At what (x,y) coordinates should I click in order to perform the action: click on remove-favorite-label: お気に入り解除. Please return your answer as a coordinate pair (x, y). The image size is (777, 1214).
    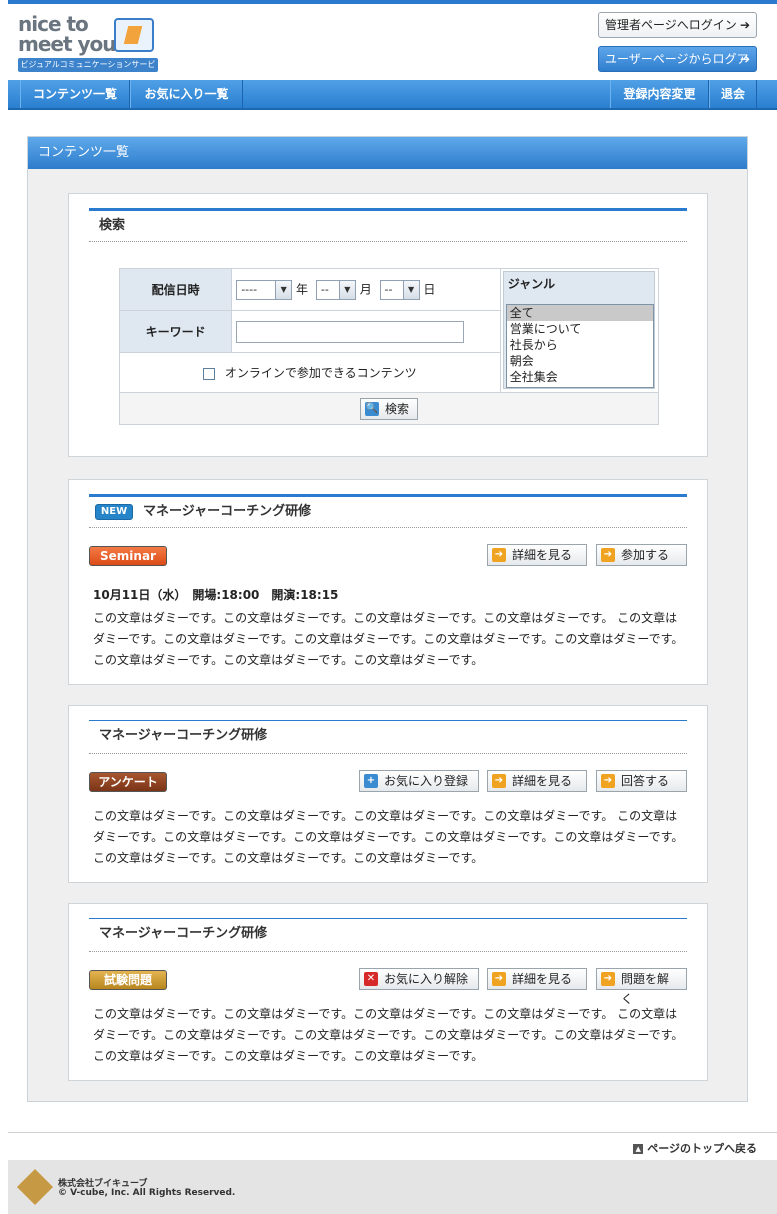
    Looking at the image, I should click on (426, 979).